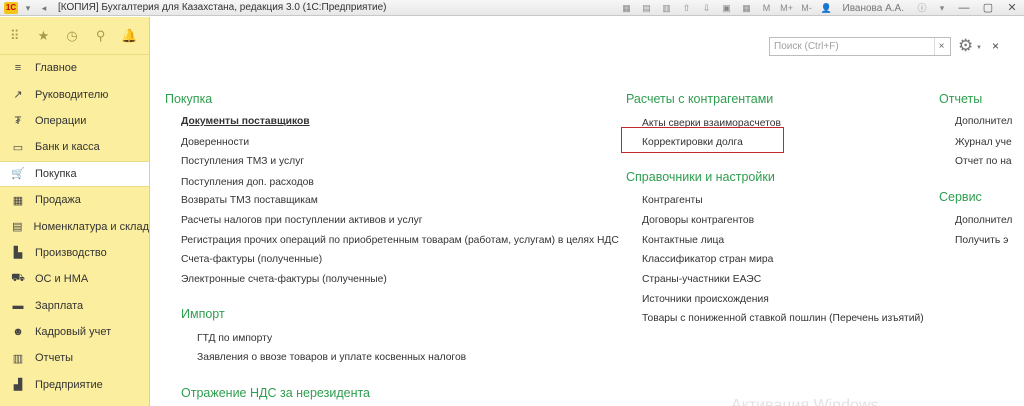 The height and width of the screenshot is (406, 1024). I want to click on search-box: ×, so click(860, 46).